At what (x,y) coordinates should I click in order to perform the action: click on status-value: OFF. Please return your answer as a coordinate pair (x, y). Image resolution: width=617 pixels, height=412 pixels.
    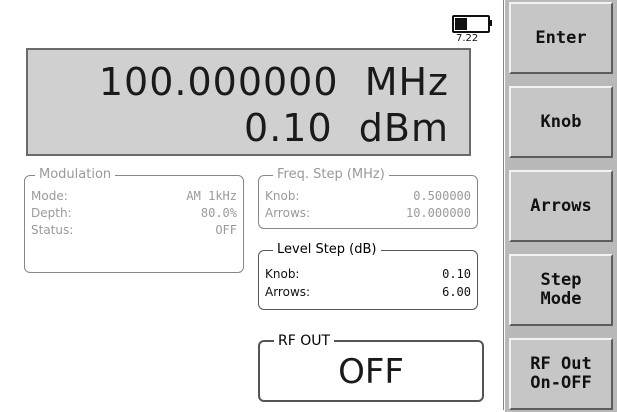
    Looking at the image, I should click on (226, 230).